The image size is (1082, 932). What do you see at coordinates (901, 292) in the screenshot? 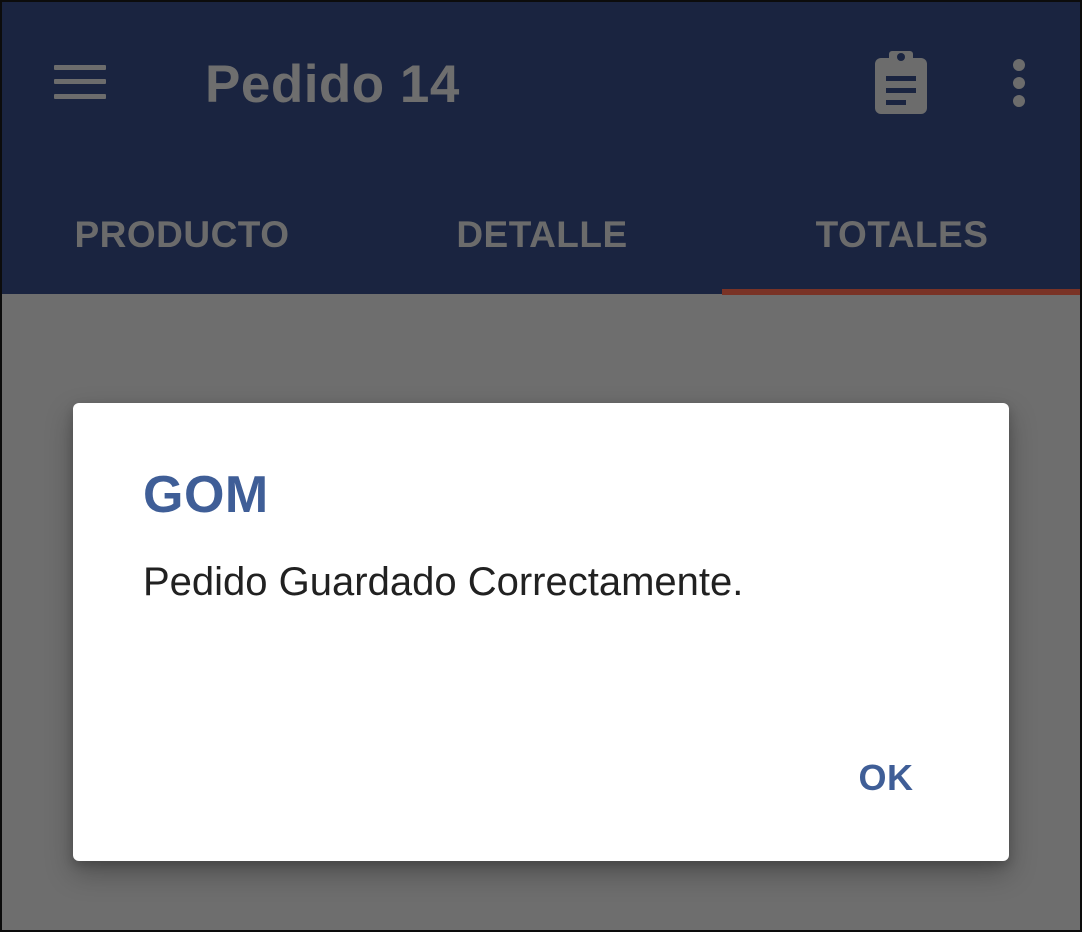
I see `selected-tab-indicator` at bounding box center [901, 292].